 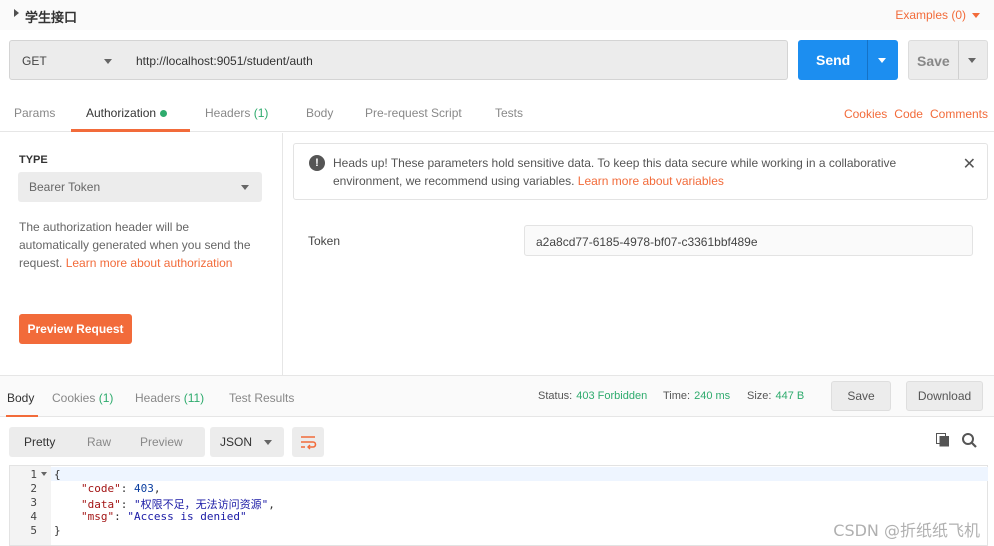 What do you see at coordinates (34, 61) in the screenshot?
I see `method-value: GET` at bounding box center [34, 61].